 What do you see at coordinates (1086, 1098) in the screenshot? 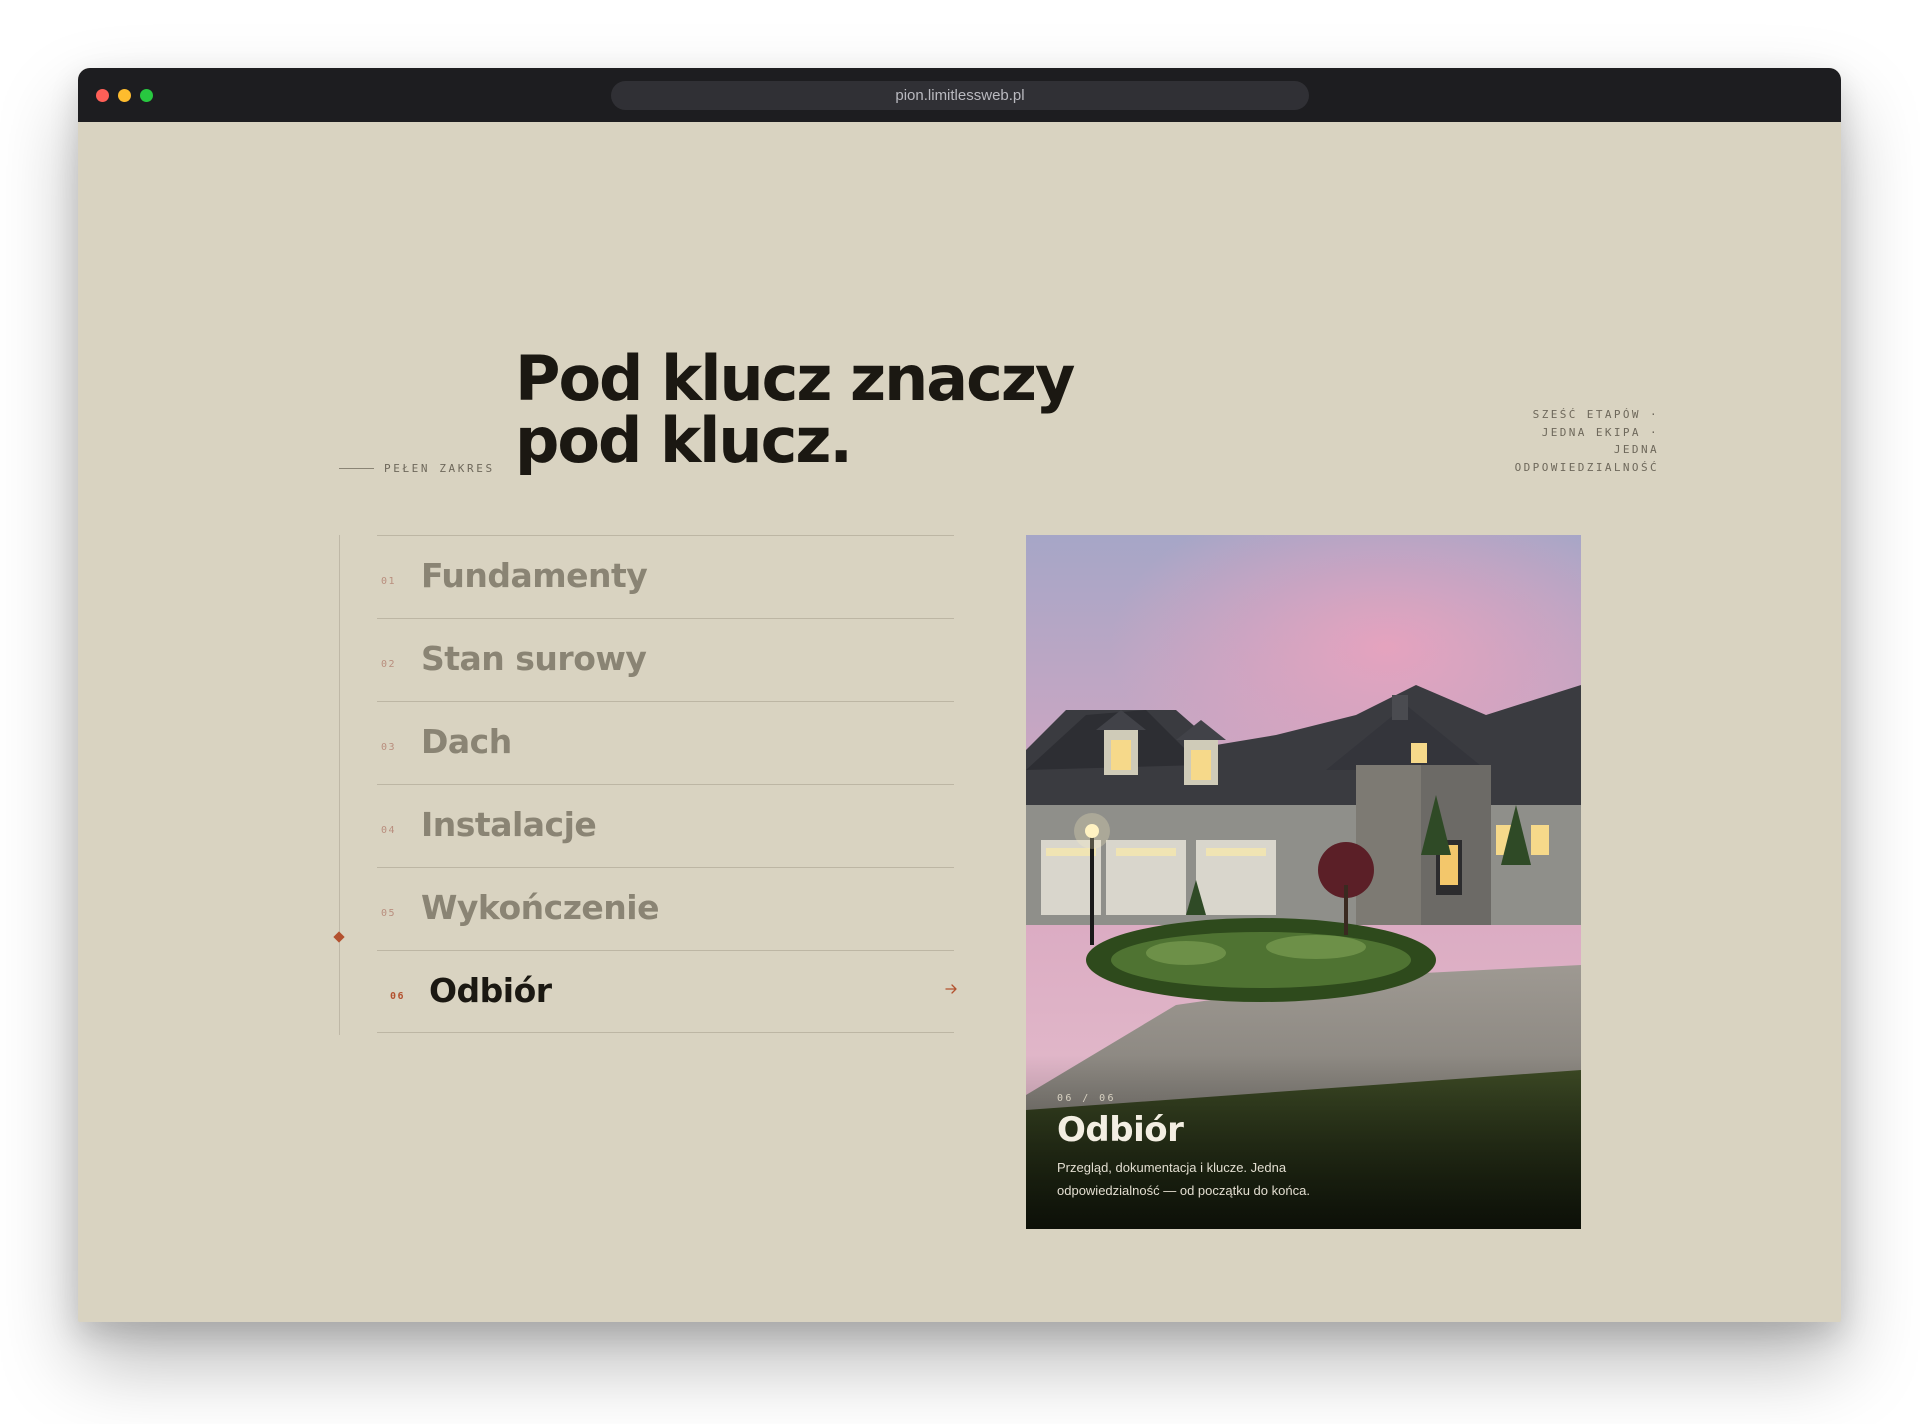
I see `photo-step-counter: 06 / 06` at bounding box center [1086, 1098].